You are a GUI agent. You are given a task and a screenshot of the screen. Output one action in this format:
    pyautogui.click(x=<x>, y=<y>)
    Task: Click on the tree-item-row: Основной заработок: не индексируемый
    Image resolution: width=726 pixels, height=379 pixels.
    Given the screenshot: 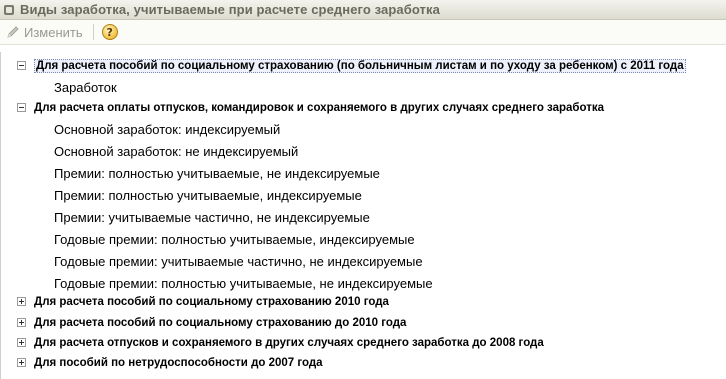 What is the action you would take?
    pyautogui.click(x=363, y=151)
    